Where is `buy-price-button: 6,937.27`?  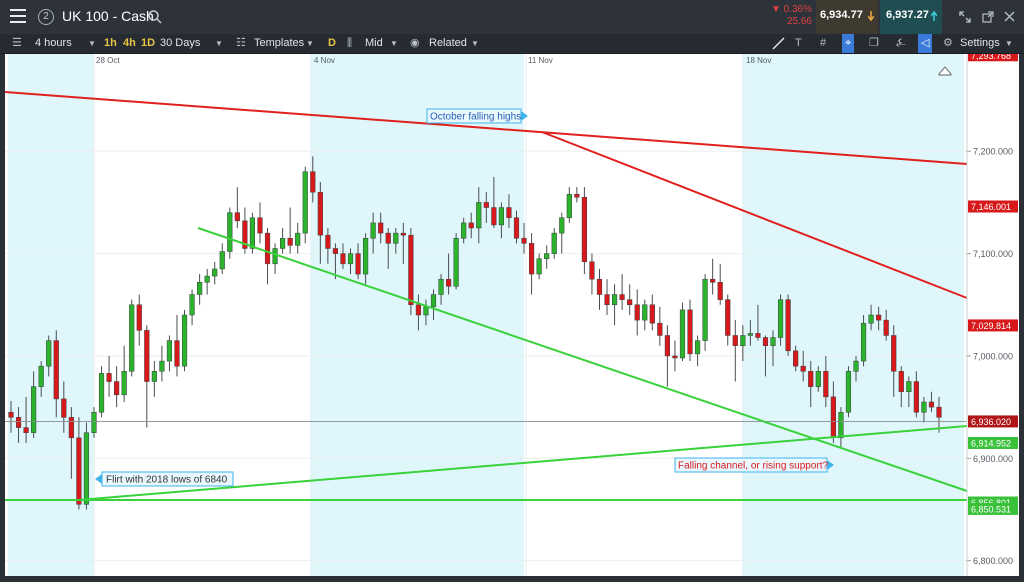 buy-price-button: 6,937.27 is located at coordinates (911, 17).